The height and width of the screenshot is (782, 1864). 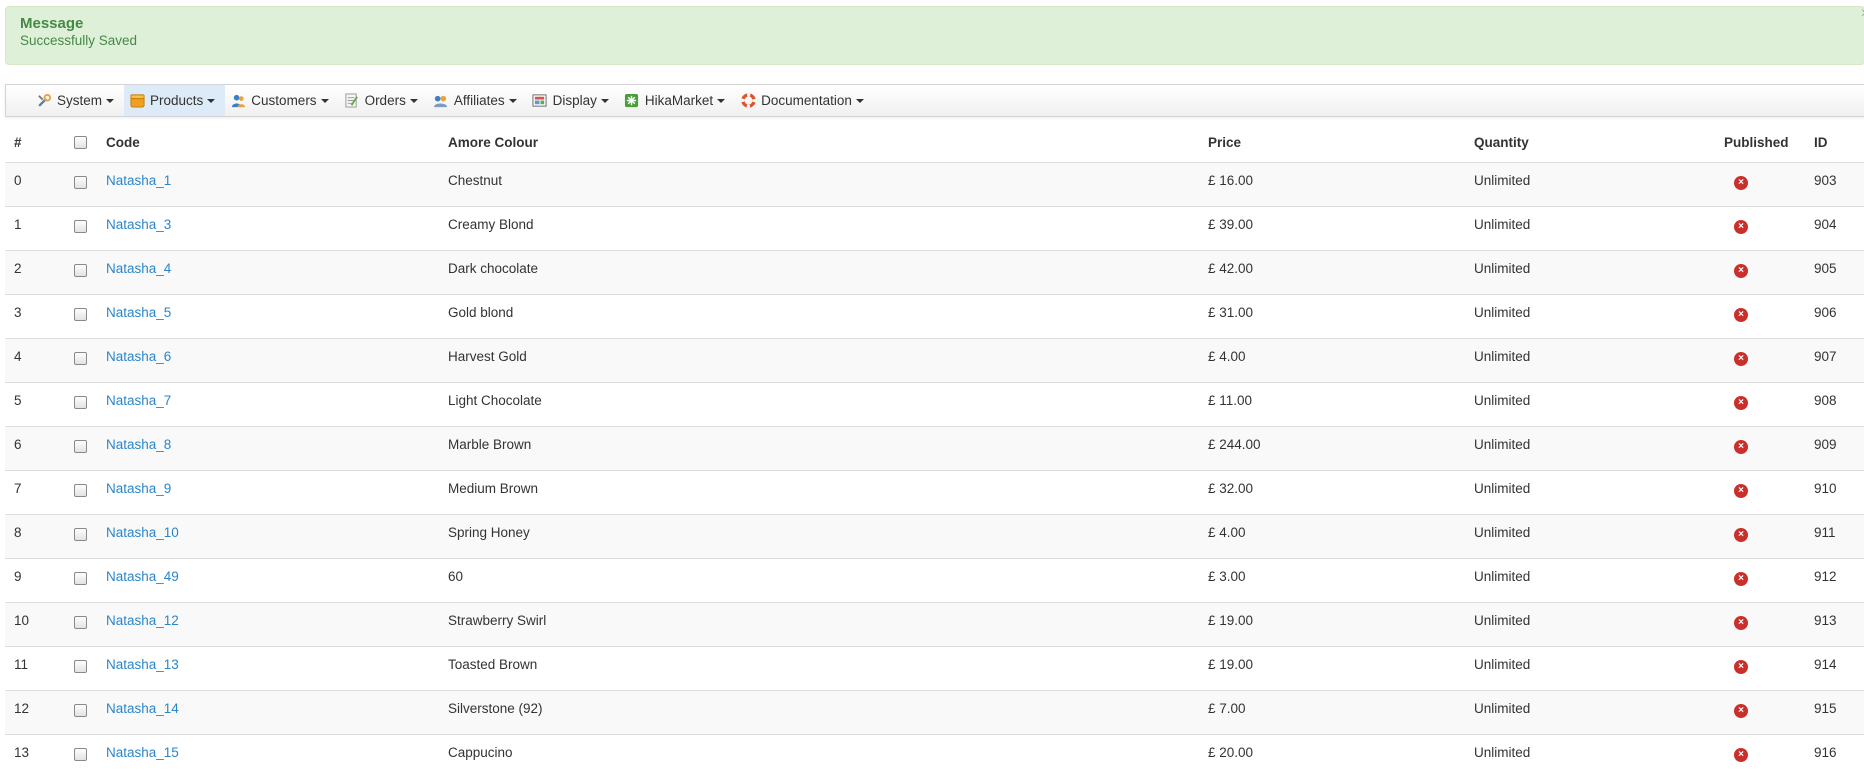 I want to click on product-code-link: Natasha_5, so click(x=138, y=312).